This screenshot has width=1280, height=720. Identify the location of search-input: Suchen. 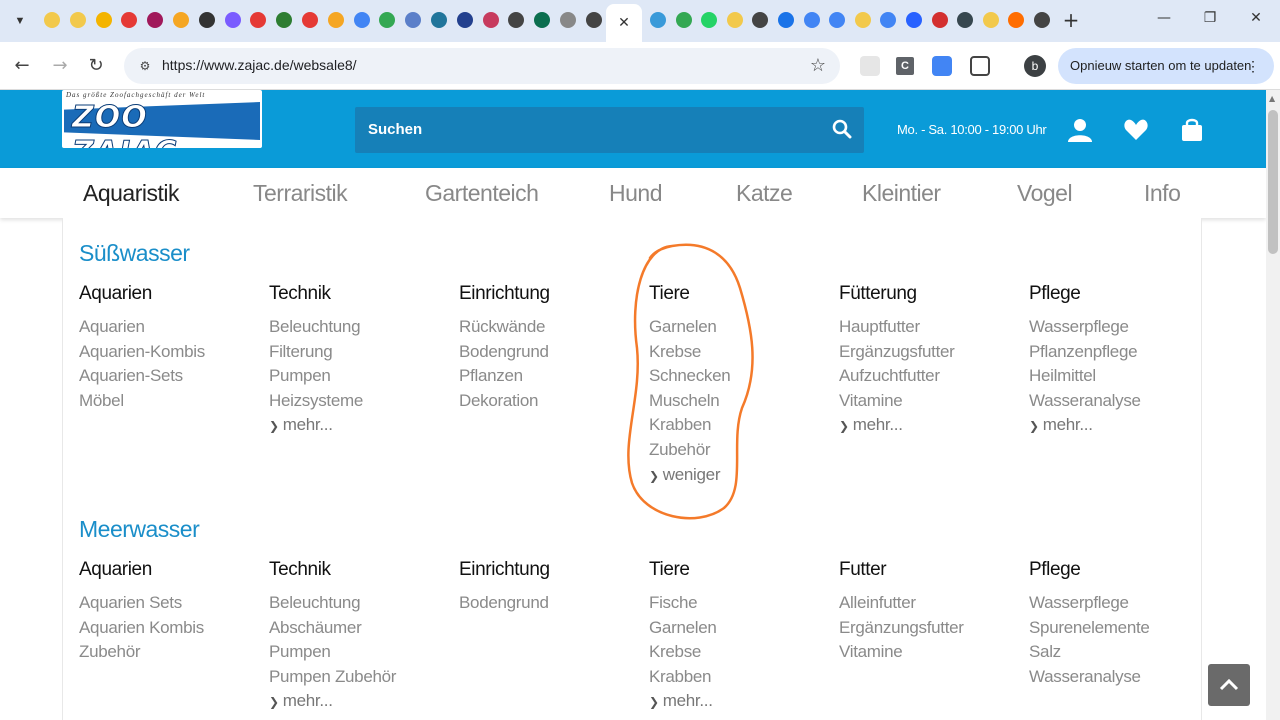
(609, 130).